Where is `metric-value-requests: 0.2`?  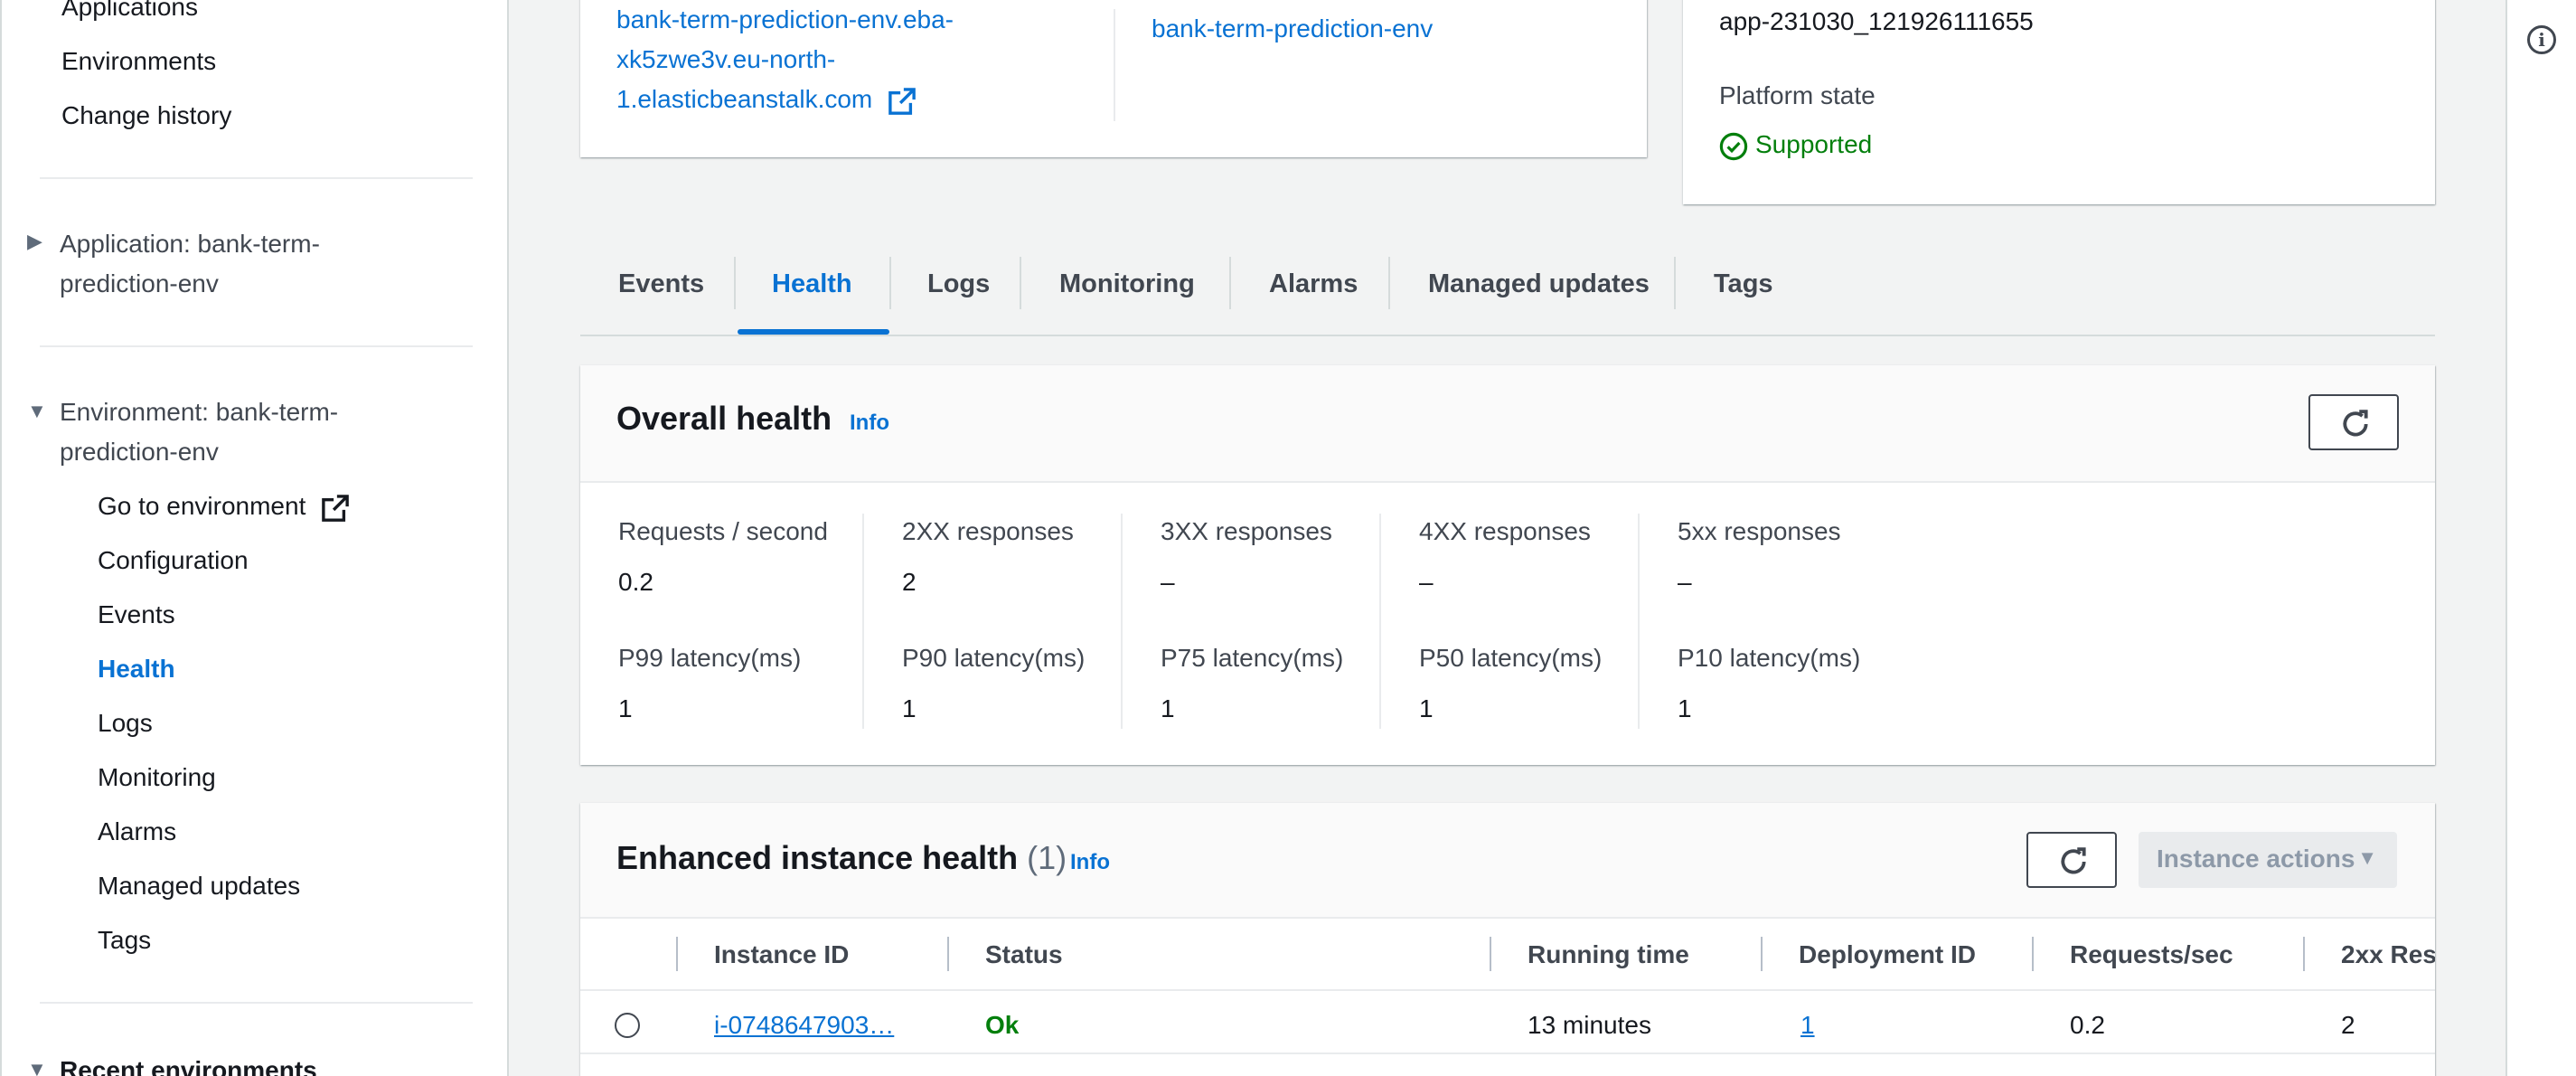
metric-value-requests: 0.2 is located at coordinates (636, 582).